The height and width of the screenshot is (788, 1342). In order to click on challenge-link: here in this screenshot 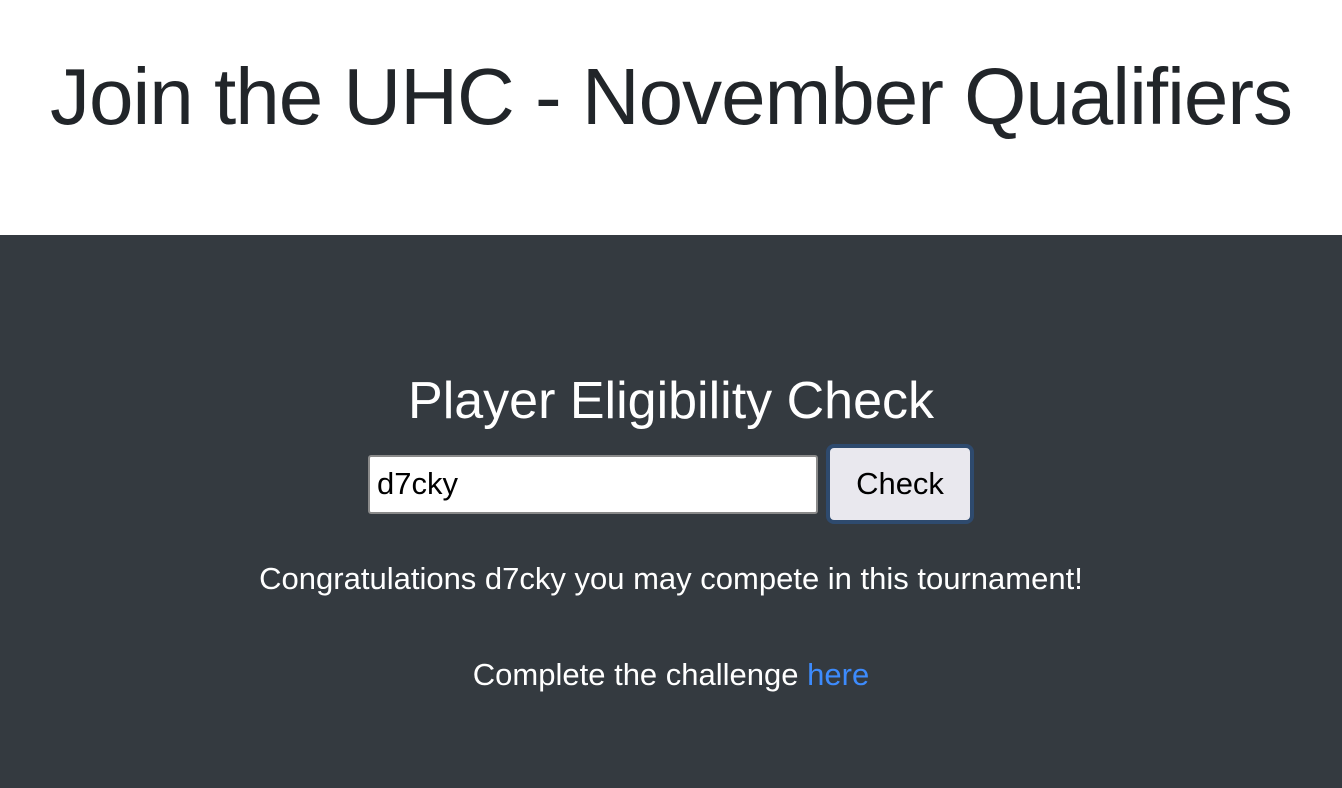, I will do `click(838, 674)`.